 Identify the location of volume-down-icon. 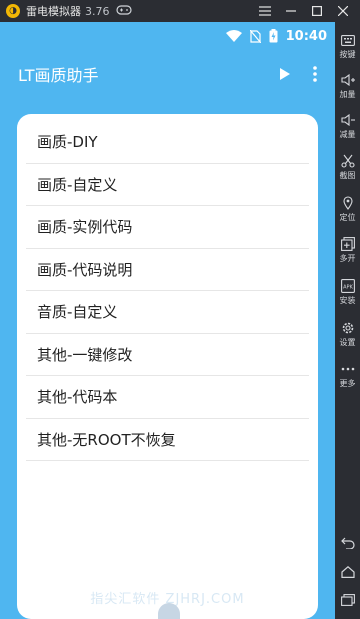
(348, 120).